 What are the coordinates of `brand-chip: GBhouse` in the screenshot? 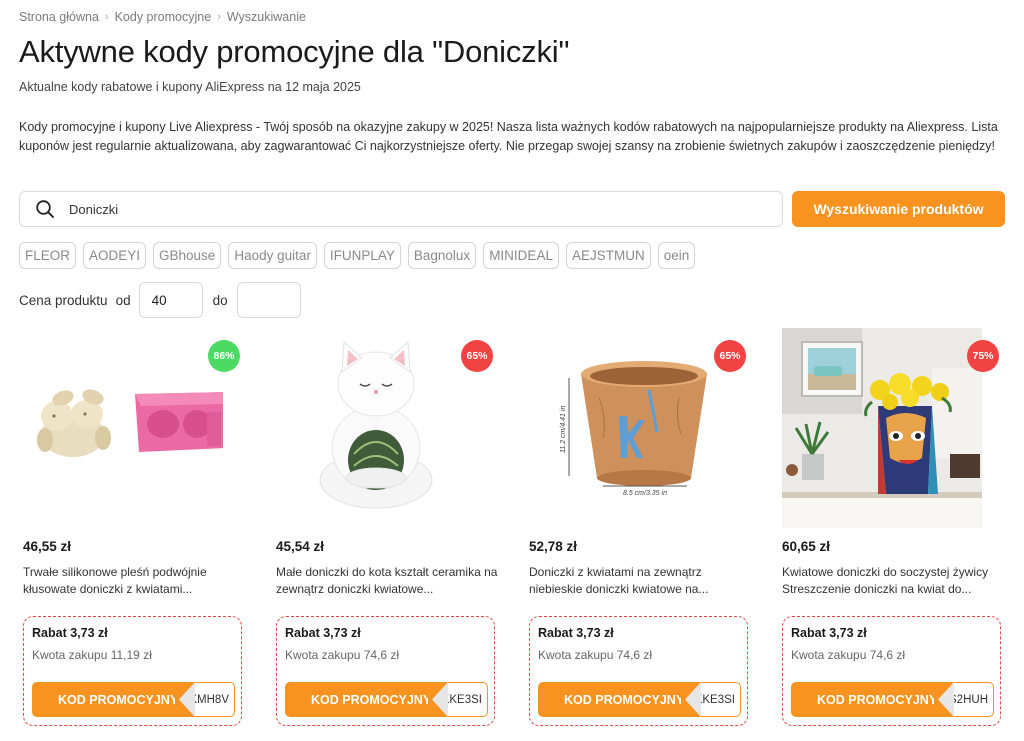 It's located at (187, 255).